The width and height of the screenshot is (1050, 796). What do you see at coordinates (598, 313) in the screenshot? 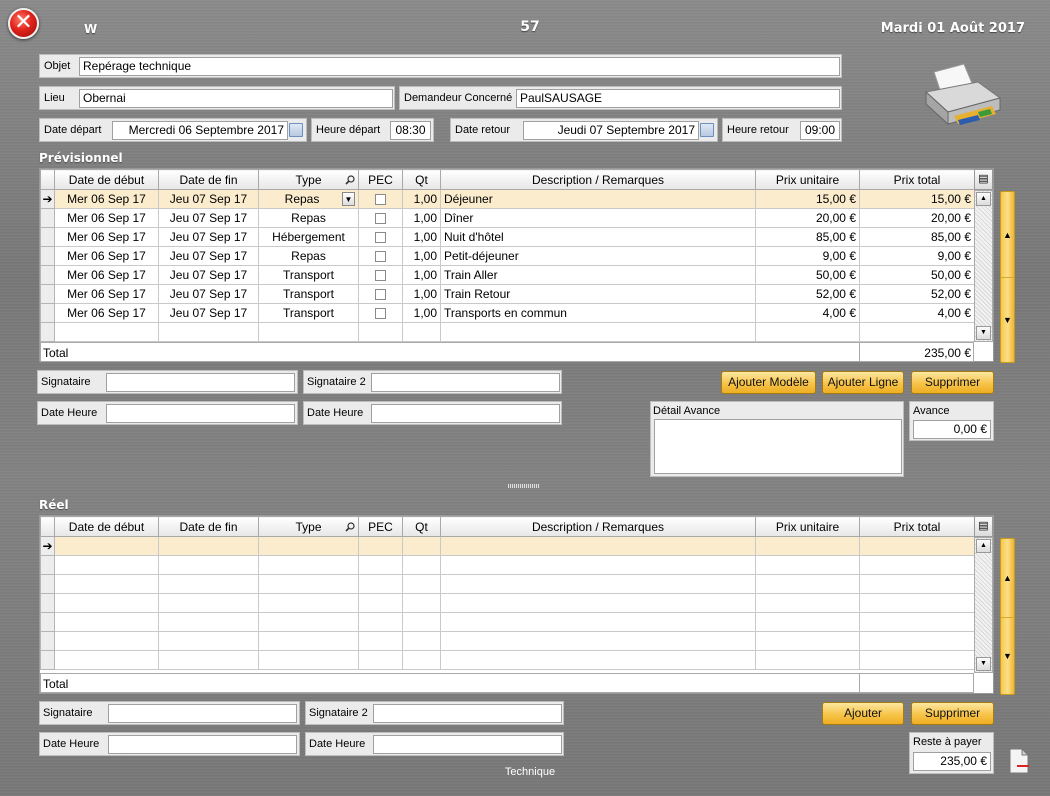
I see `cell-description: Transports en commun` at bounding box center [598, 313].